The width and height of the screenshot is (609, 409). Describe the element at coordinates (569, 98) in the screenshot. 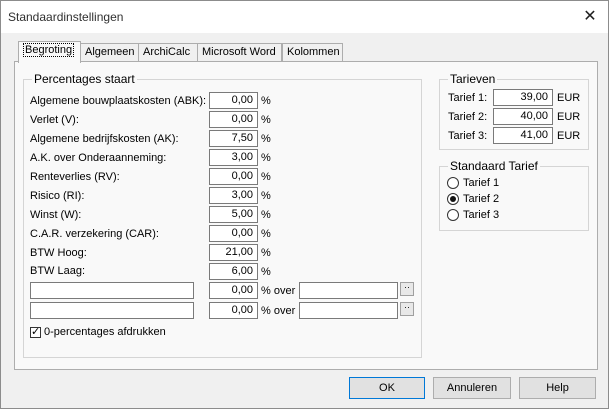

I see `tarief-1-unit: EUR` at that location.